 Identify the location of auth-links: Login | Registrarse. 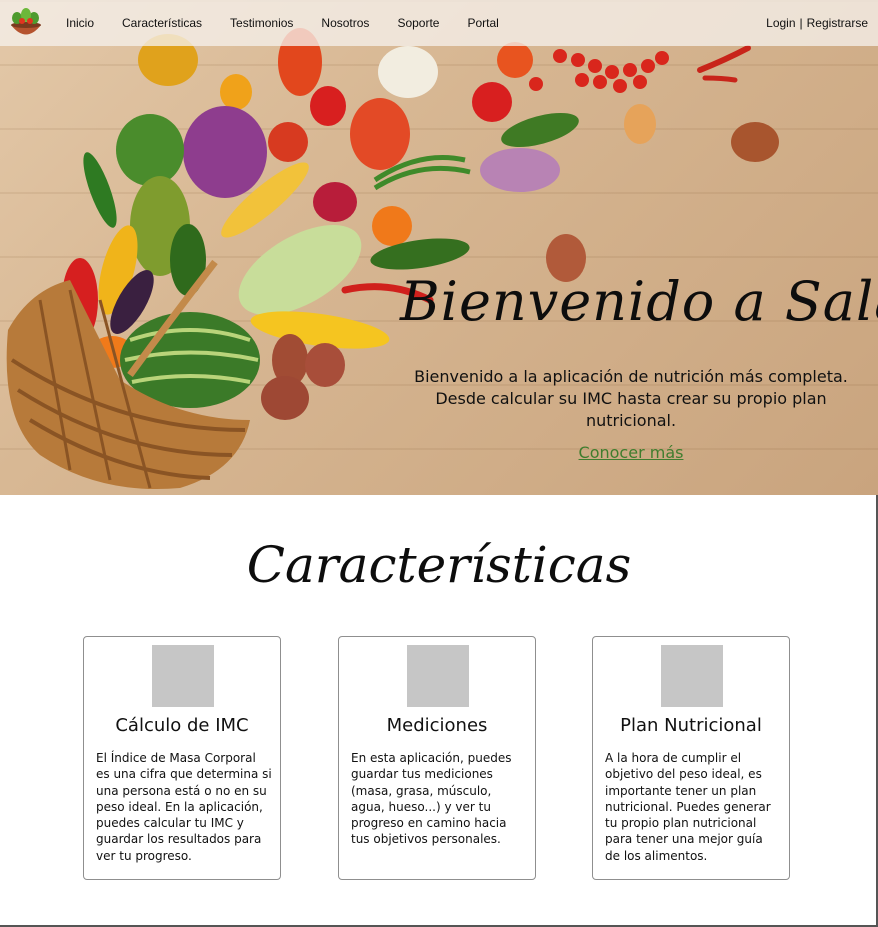
(817, 23).